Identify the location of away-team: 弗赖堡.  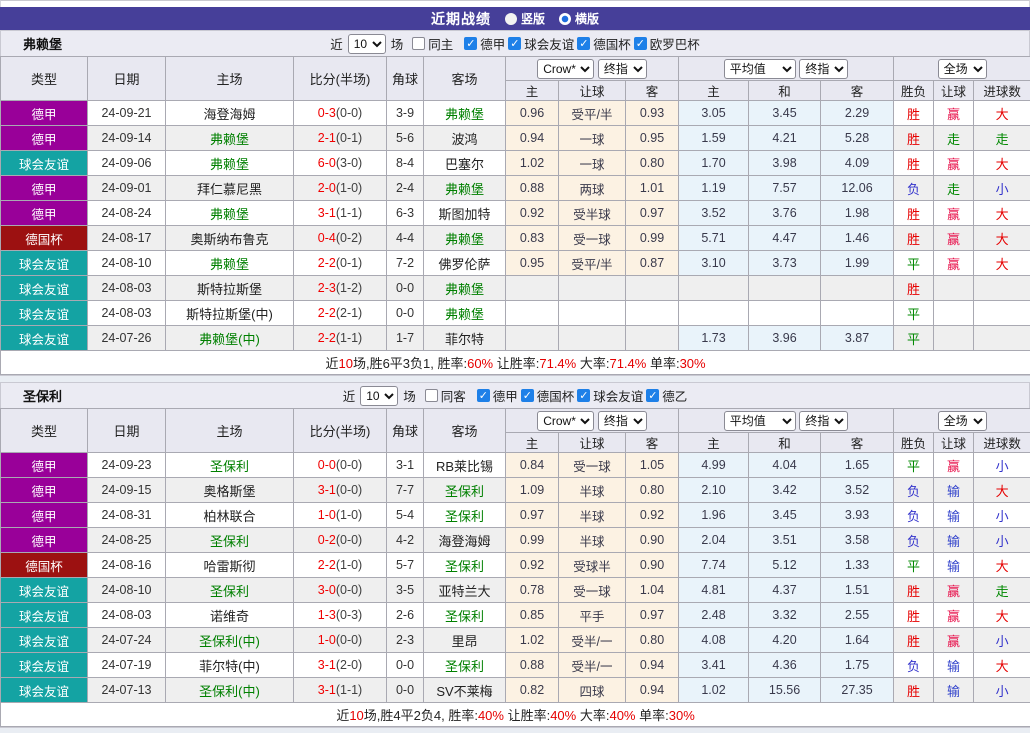
(464, 288).